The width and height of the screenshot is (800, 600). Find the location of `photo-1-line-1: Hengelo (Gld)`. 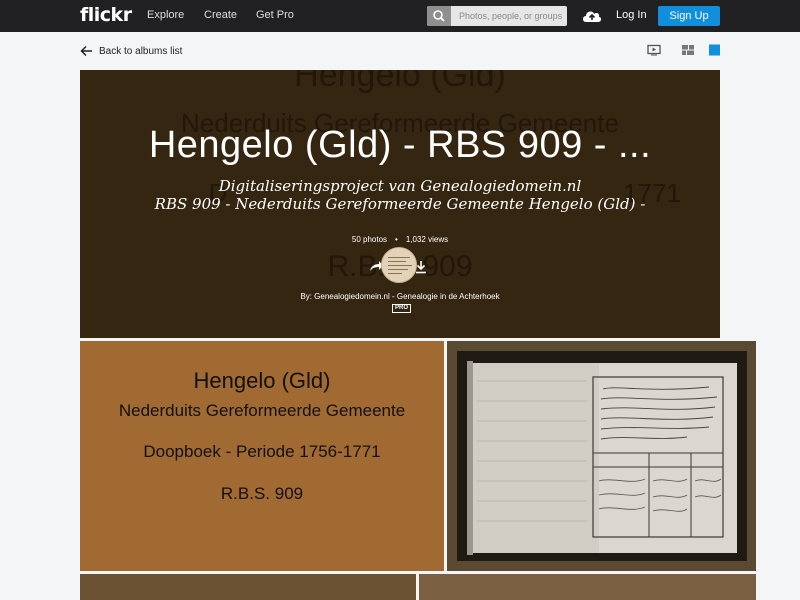

photo-1-line-1: Hengelo (Gld) is located at coordinates (262, 380).